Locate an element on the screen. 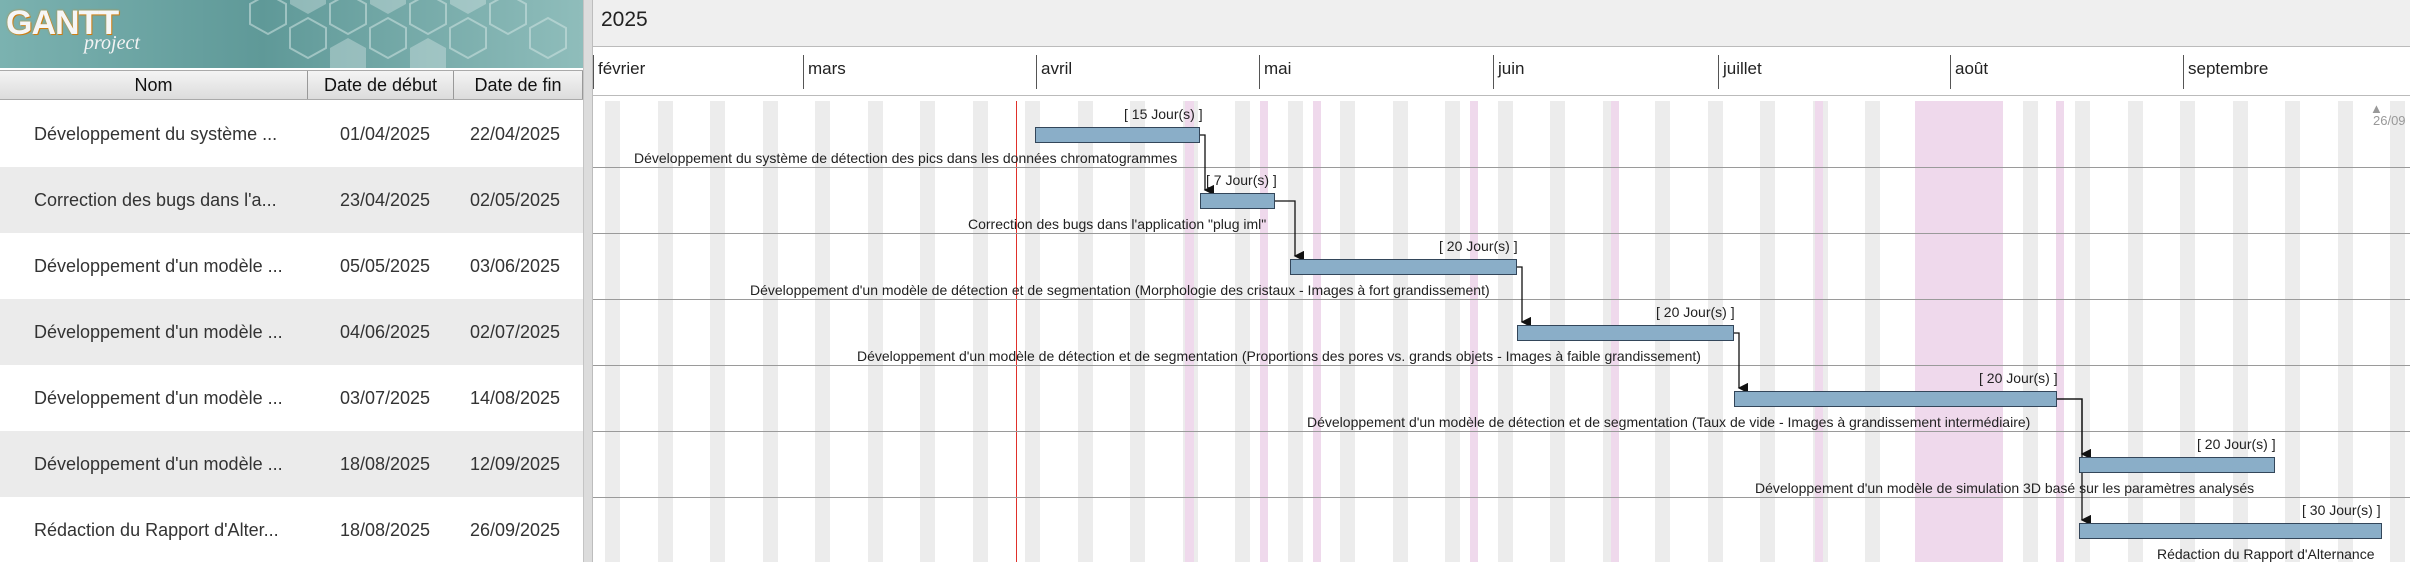  task-end-date: 02/07/2025 is located at coordinates (515, 332).